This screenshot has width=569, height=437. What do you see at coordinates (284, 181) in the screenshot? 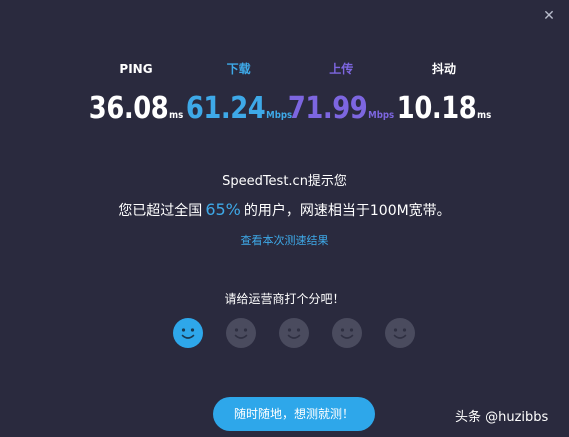
I see `prompt-title: SpeedTest.cn提示您` at bounding box center [284, 181].